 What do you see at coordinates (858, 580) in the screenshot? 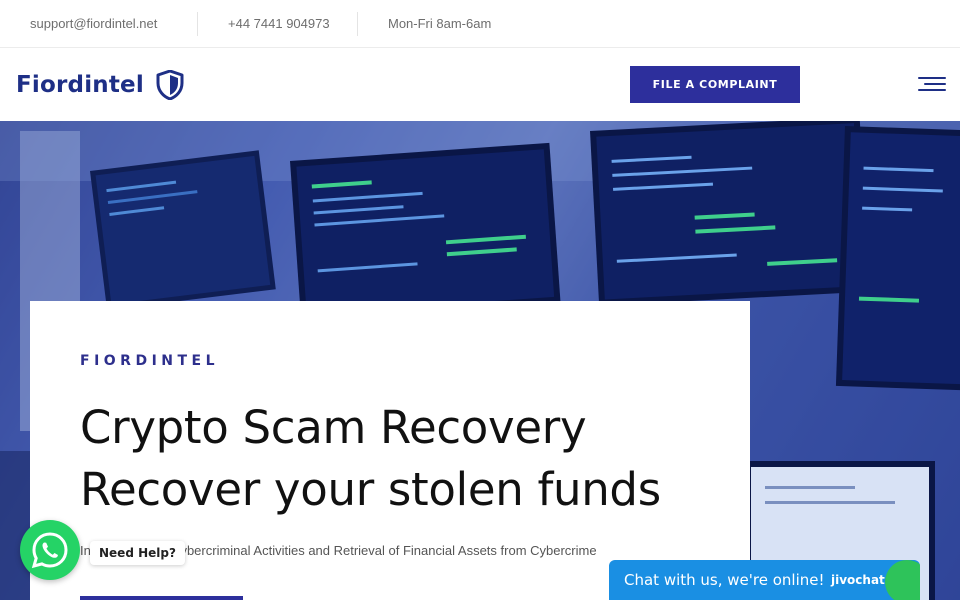
I see `chat-brand-label: jivochat` at bounding box center [858, 580].